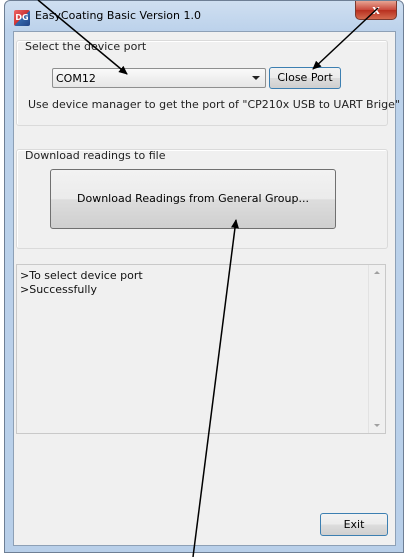 Image resolution: width=408 pixels, height=557 pixels. I want to click on scroll-down-arrow-icon, so click(377, 425).